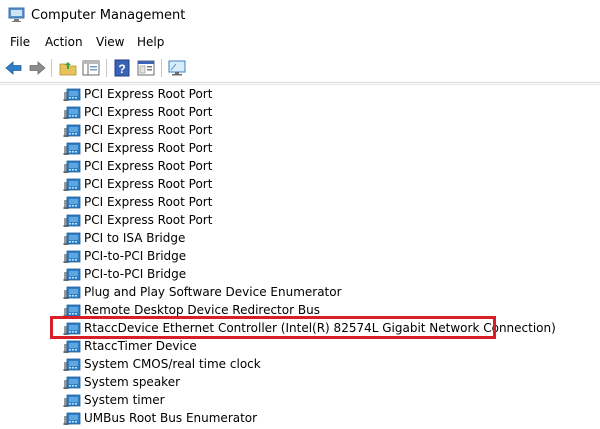 This screenshot has height=429, width=600. Describe the element at coordinates (64, 42) in the screenshot. I see `menu-action: Action` at that location.